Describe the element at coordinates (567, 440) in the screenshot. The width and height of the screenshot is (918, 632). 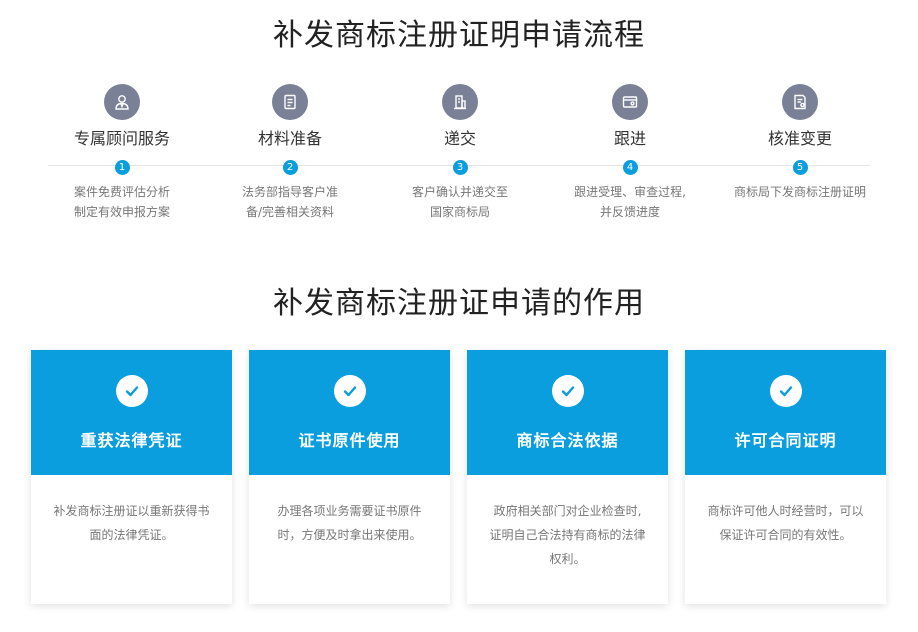
I see `card-title: 商标合法依据` at that location.